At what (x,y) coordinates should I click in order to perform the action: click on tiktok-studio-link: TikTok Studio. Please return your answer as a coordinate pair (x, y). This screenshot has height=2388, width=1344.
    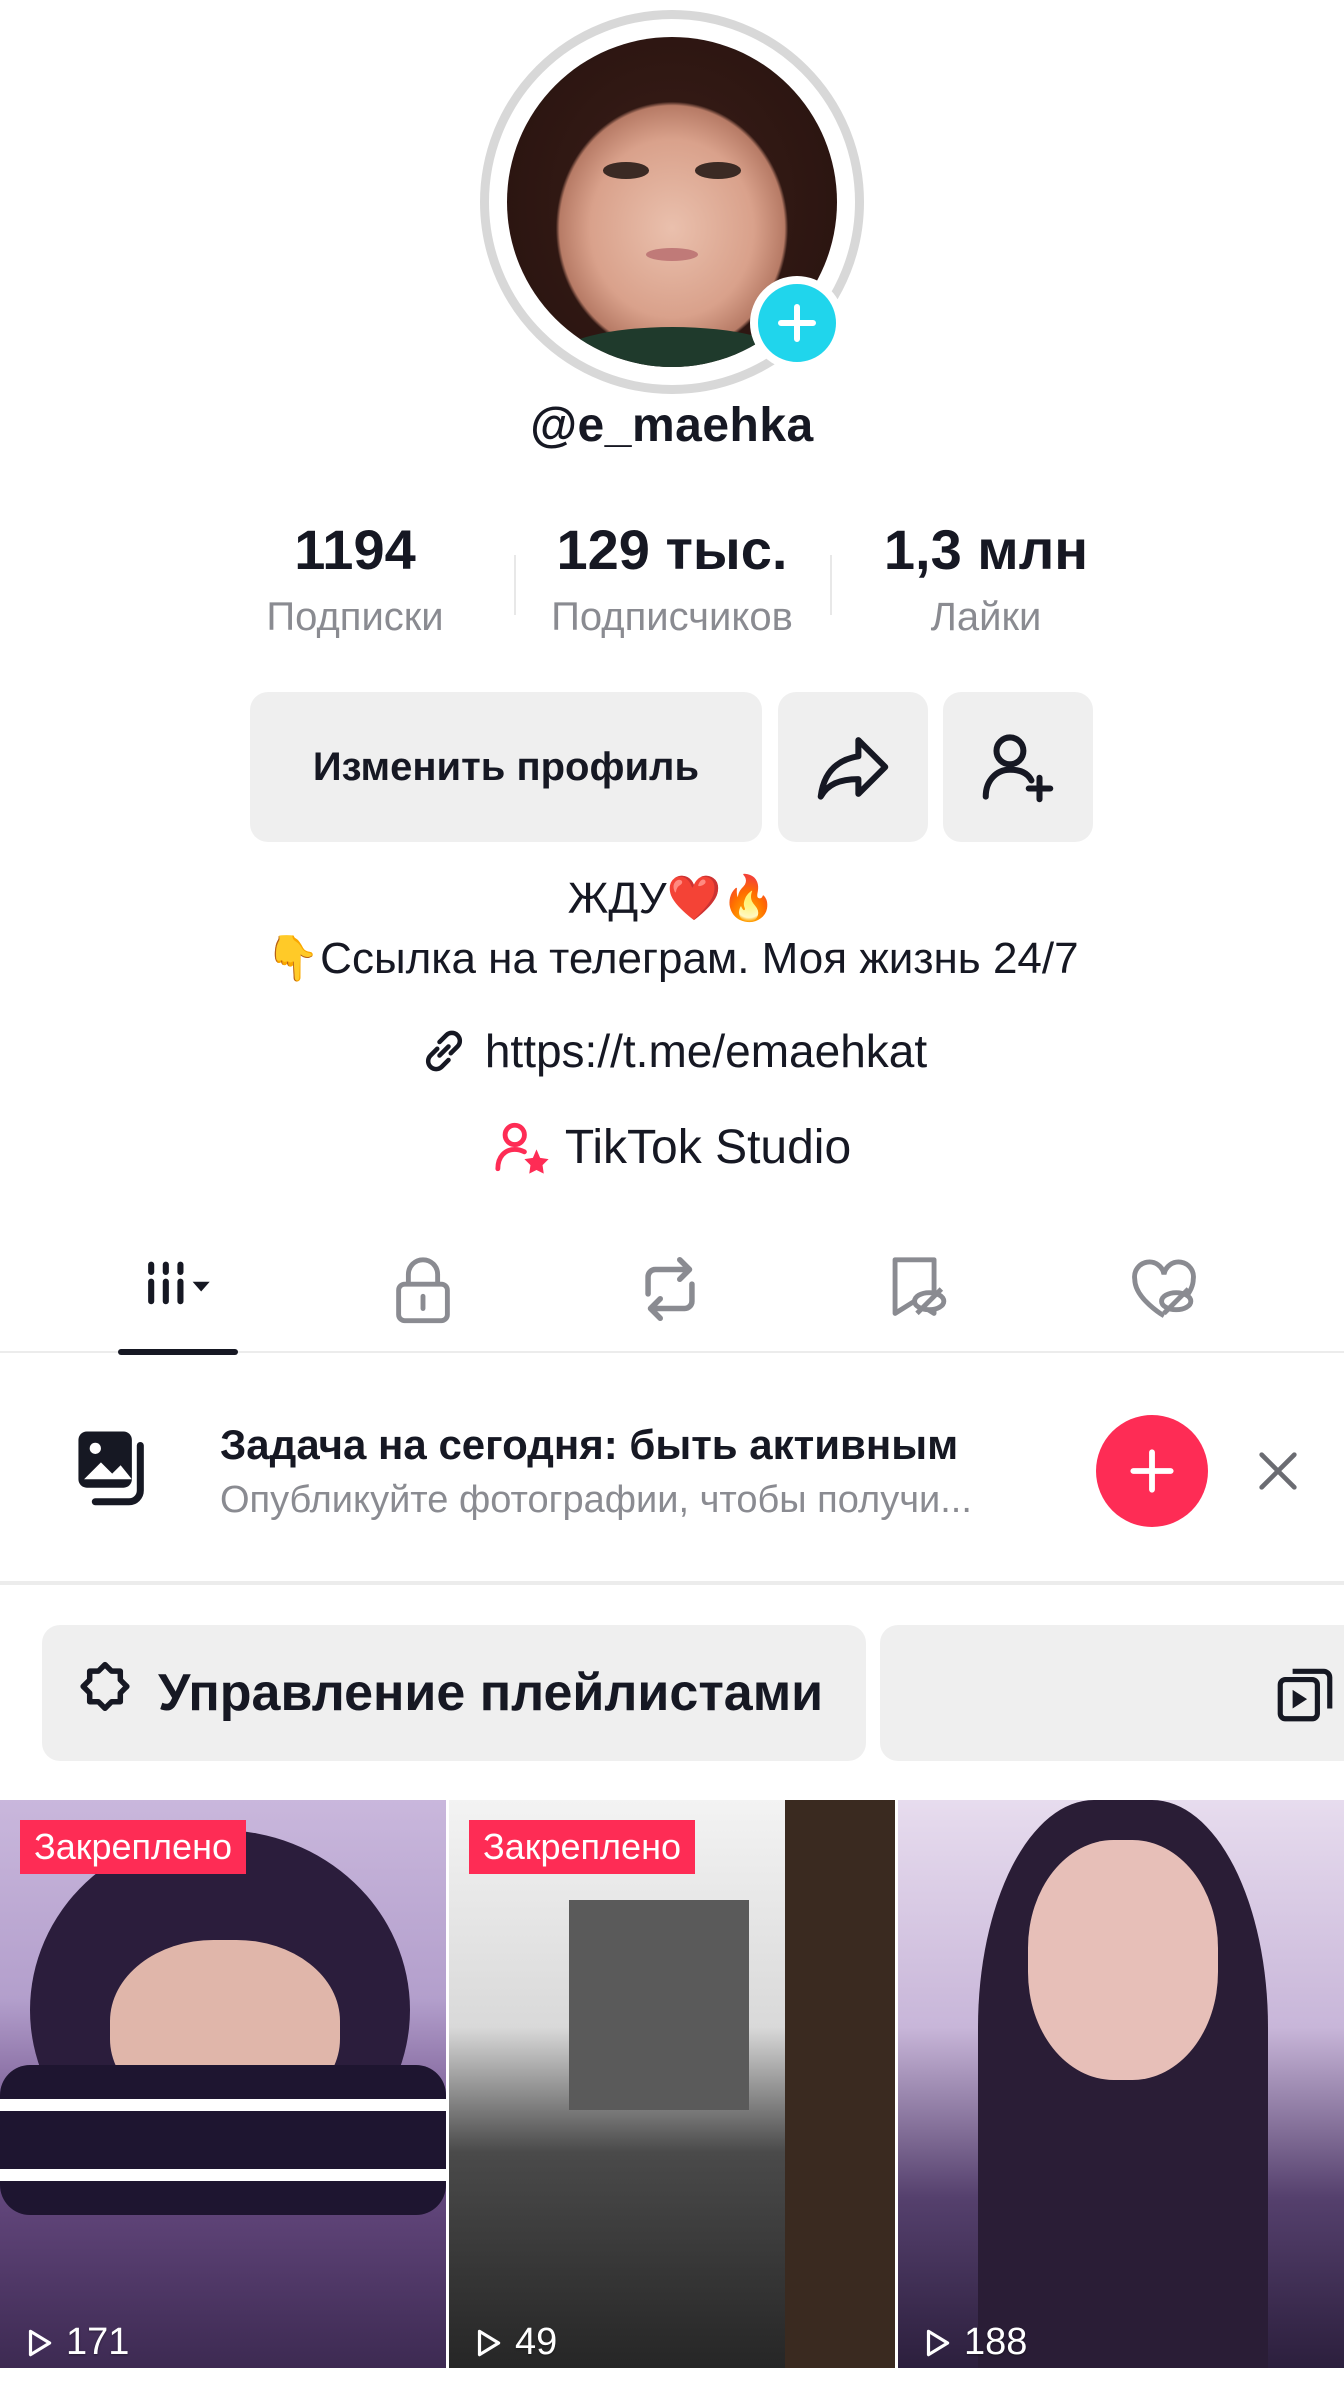
    Looking at the image, I should click on (672, 1147).